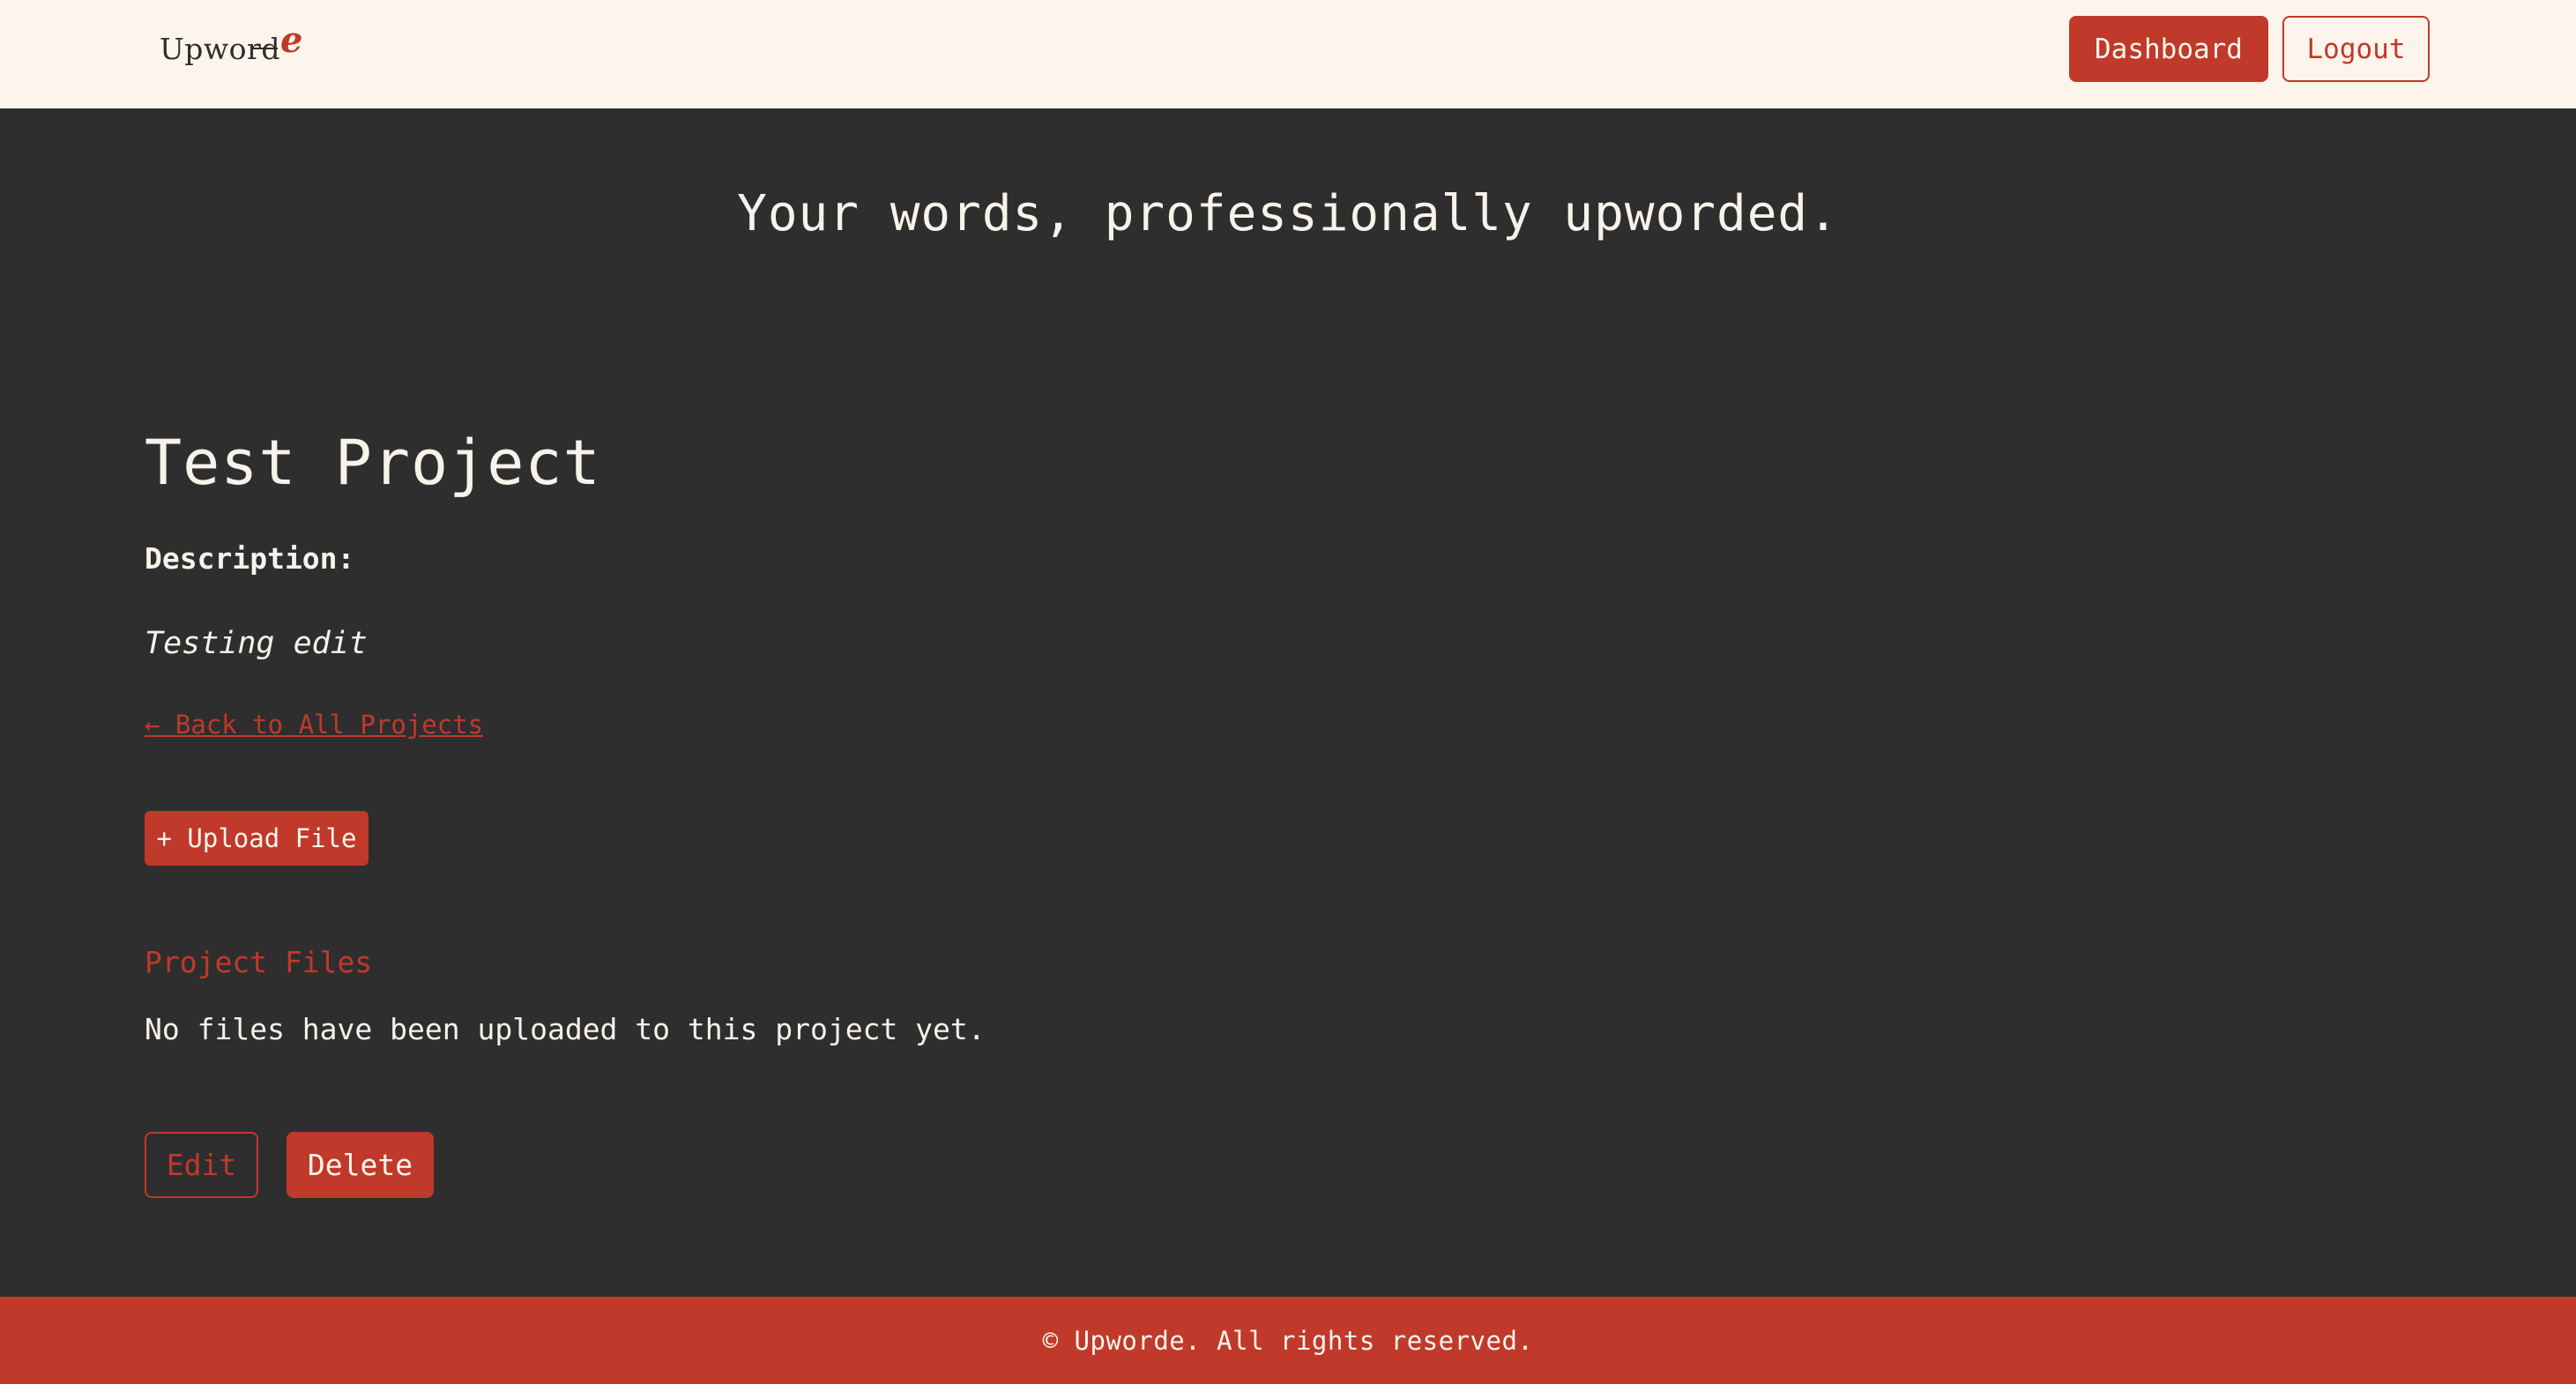 The image size is (2576, 1384). Describe the element at coordinates (1288, 213) in the screenshot. I see `hero-tagline: Your words, professionally upworded.` at that location.